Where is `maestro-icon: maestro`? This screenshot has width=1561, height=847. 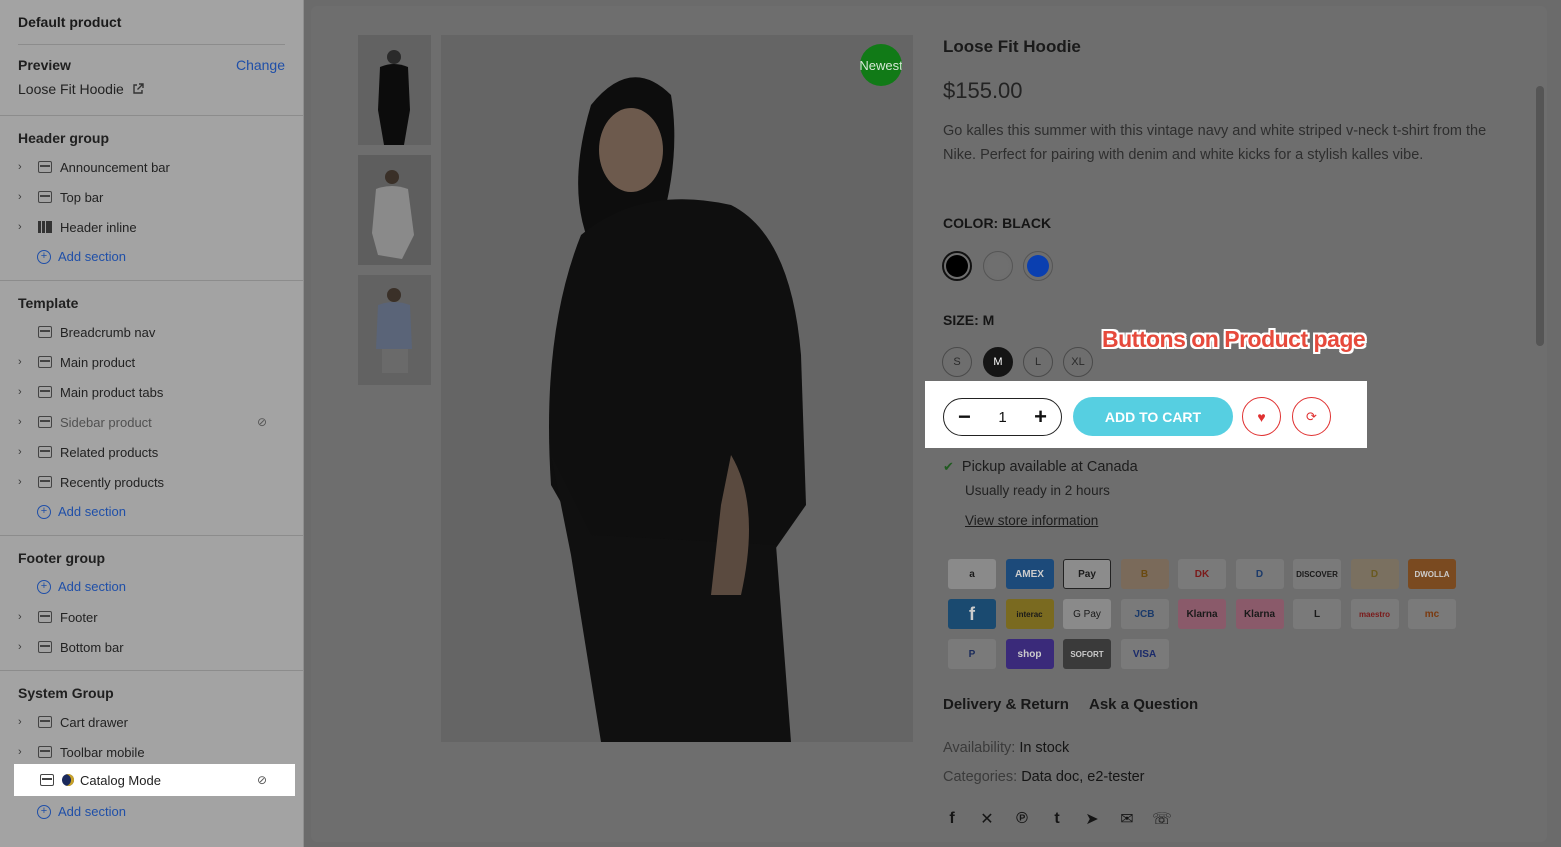
maestro-icon: maestro is located at coordinates (1374, 614).